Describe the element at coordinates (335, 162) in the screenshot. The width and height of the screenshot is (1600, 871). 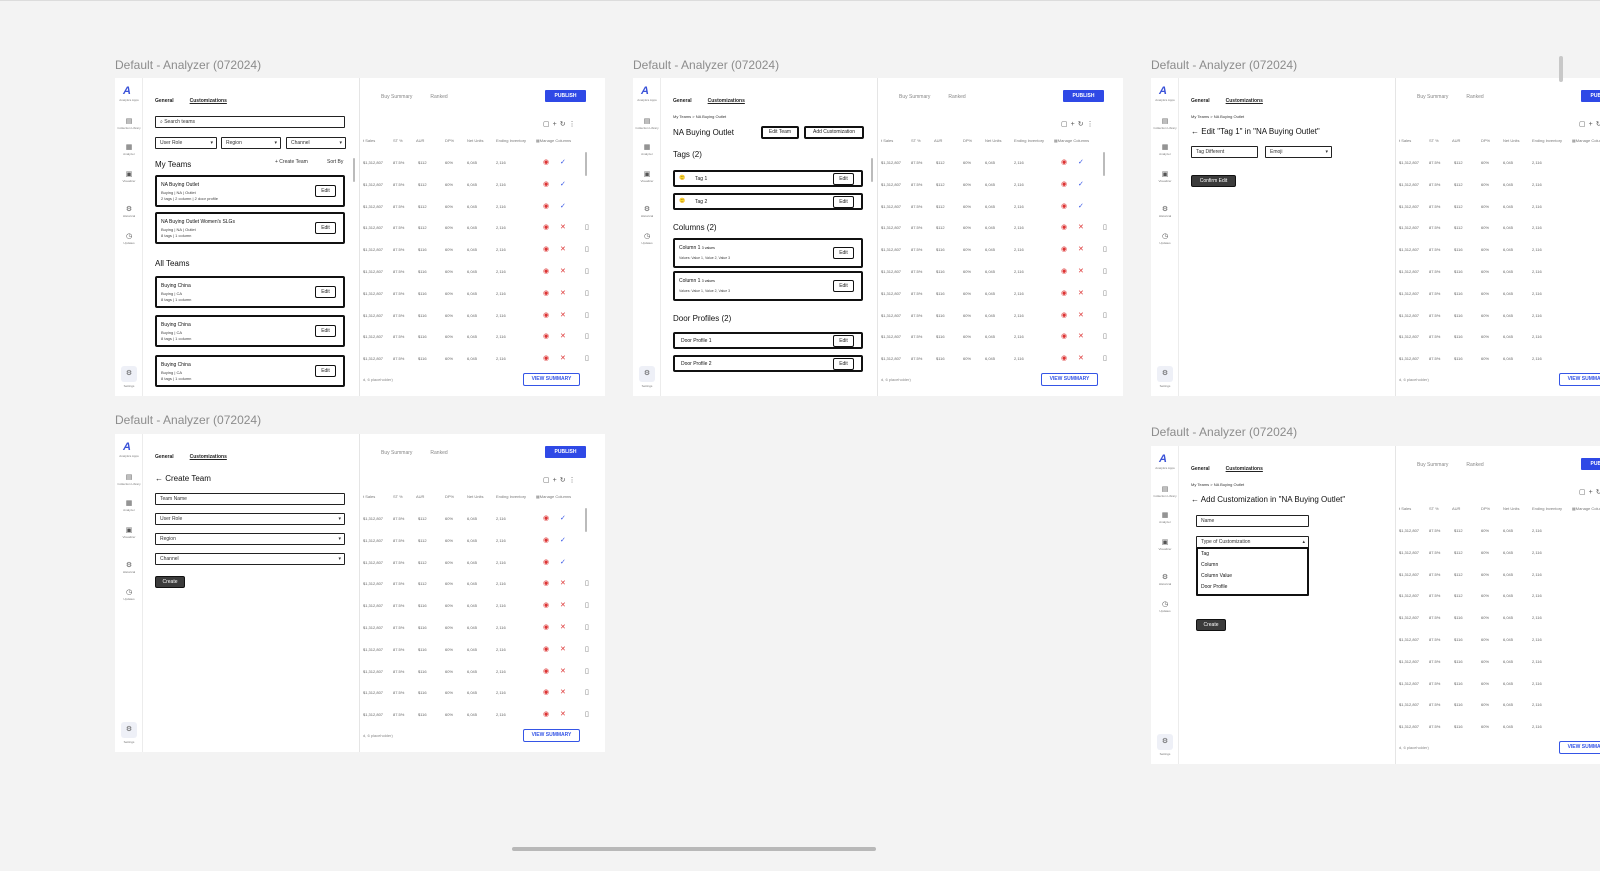
I see `sort-by-button: Sort By` at that location.